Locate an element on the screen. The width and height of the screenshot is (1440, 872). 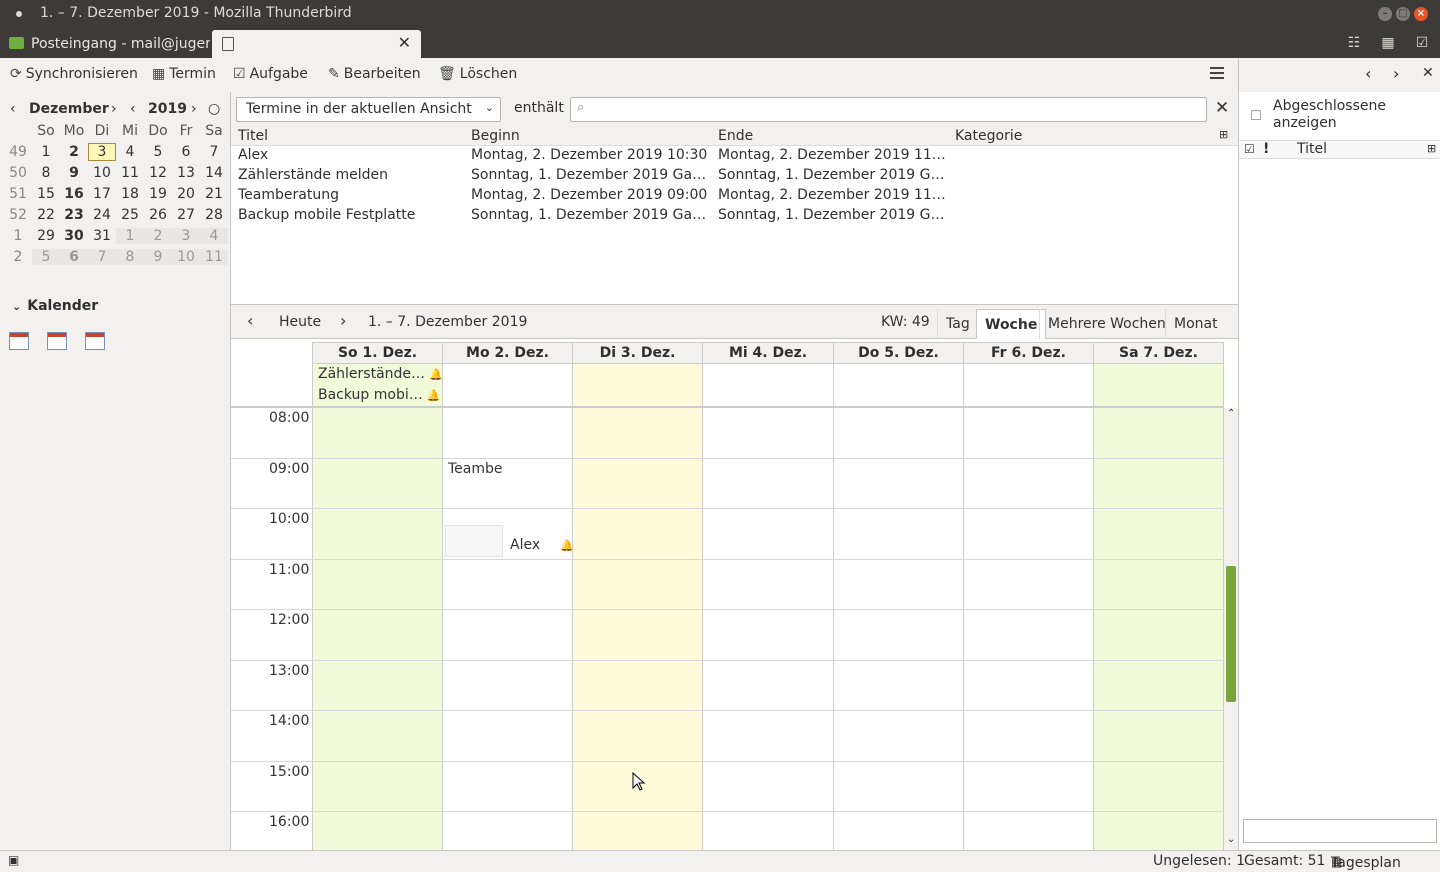
close-window-button: × is located at coordinates (1421, 14).